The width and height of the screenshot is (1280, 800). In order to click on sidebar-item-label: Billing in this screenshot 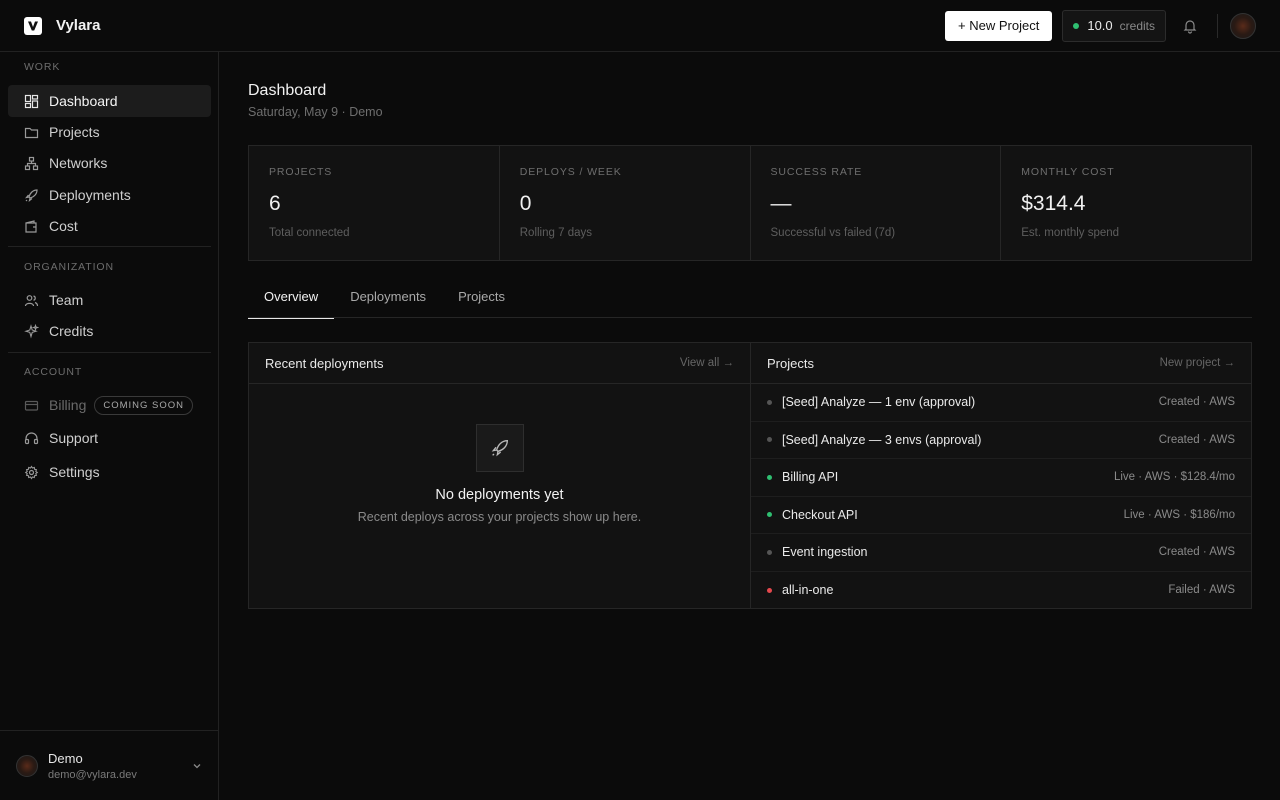, I will do `click(68, 405)`.